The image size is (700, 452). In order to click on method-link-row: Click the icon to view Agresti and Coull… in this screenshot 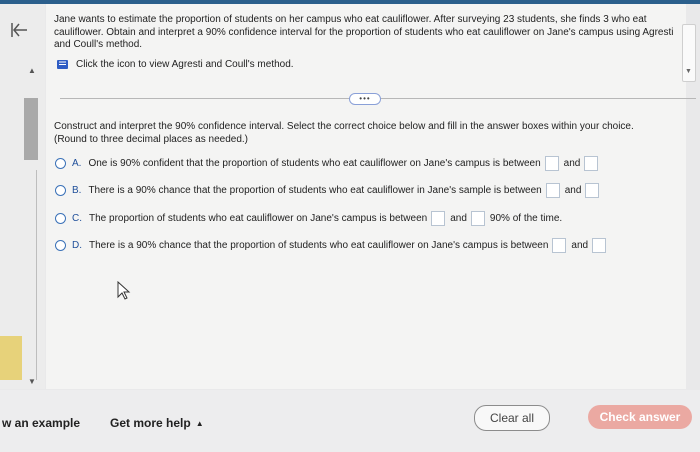, I will do `click(175, 64)`.